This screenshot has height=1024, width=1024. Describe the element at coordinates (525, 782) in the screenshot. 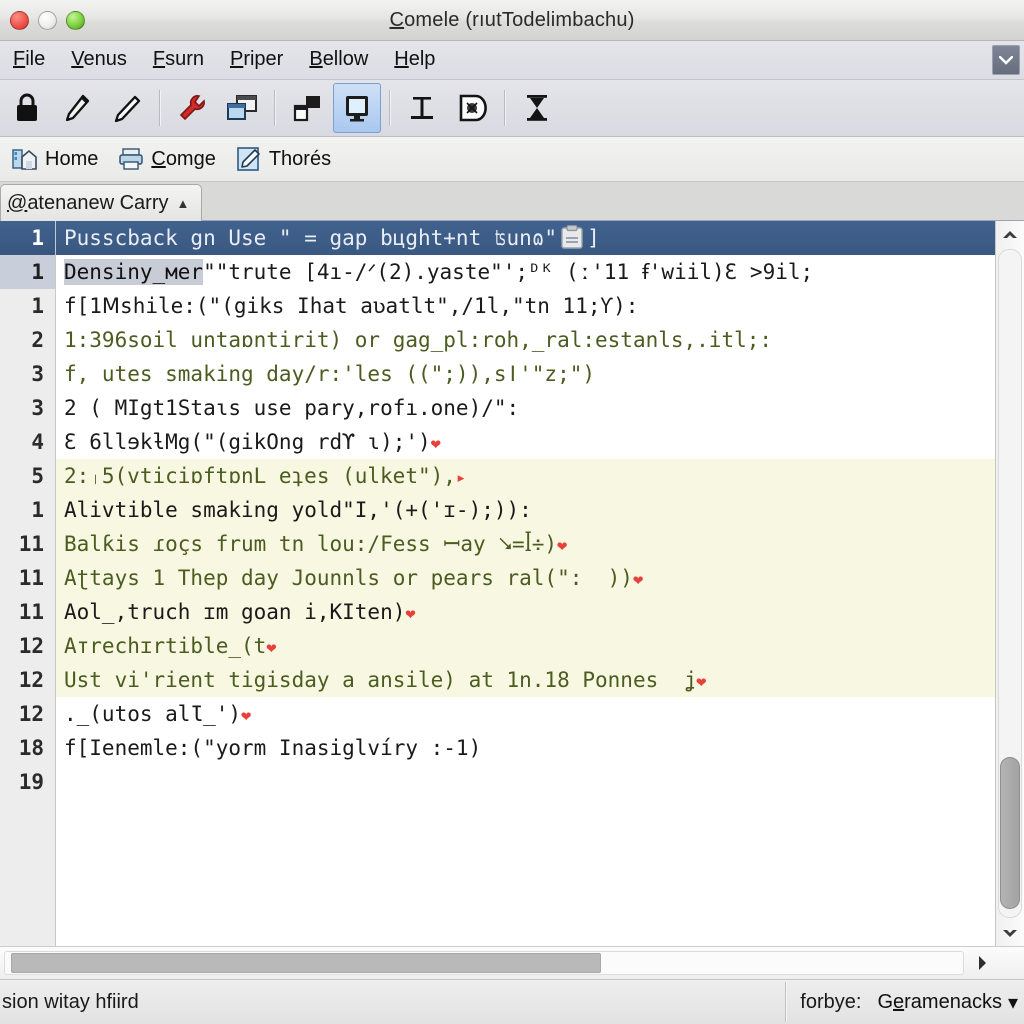

I see `code-line` at that location.